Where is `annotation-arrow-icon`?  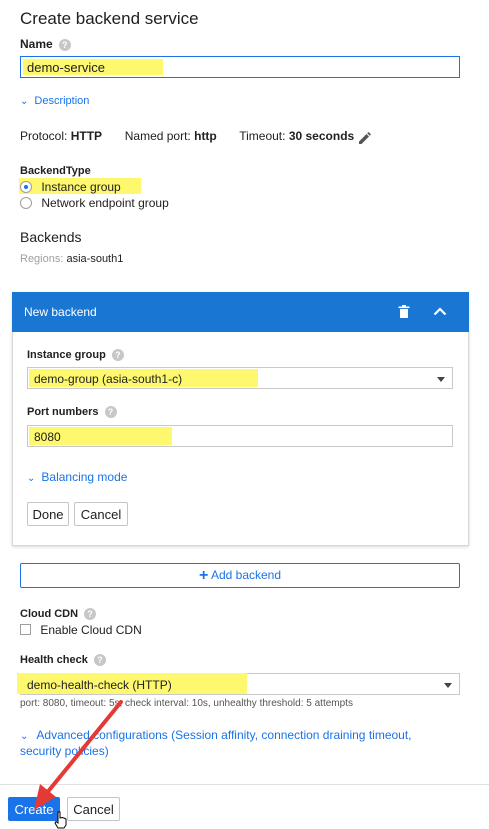
annotation-arrow-icon is located at coordinates (78, 755).